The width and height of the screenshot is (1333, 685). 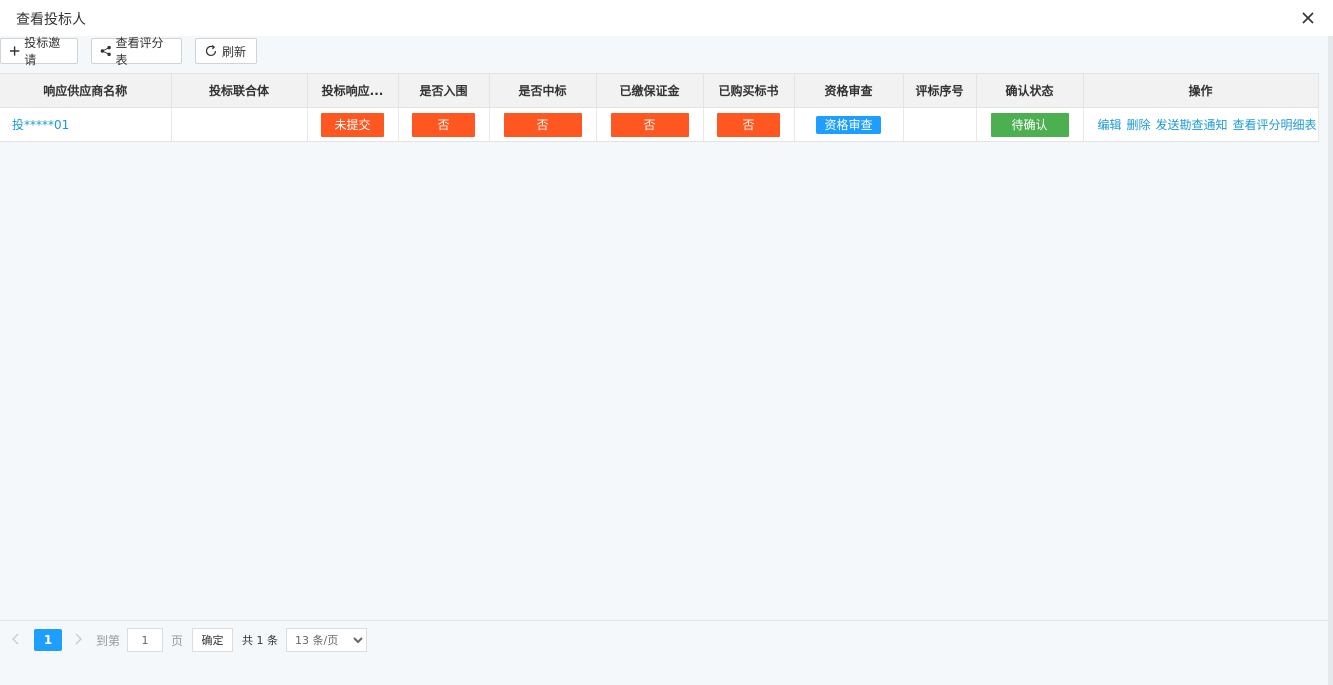 What do you see at coordinates (1275, 125) in the screenshot?
I see `view-score-detail-link: 查看评分明细表` at bounding box center [1275, 125].